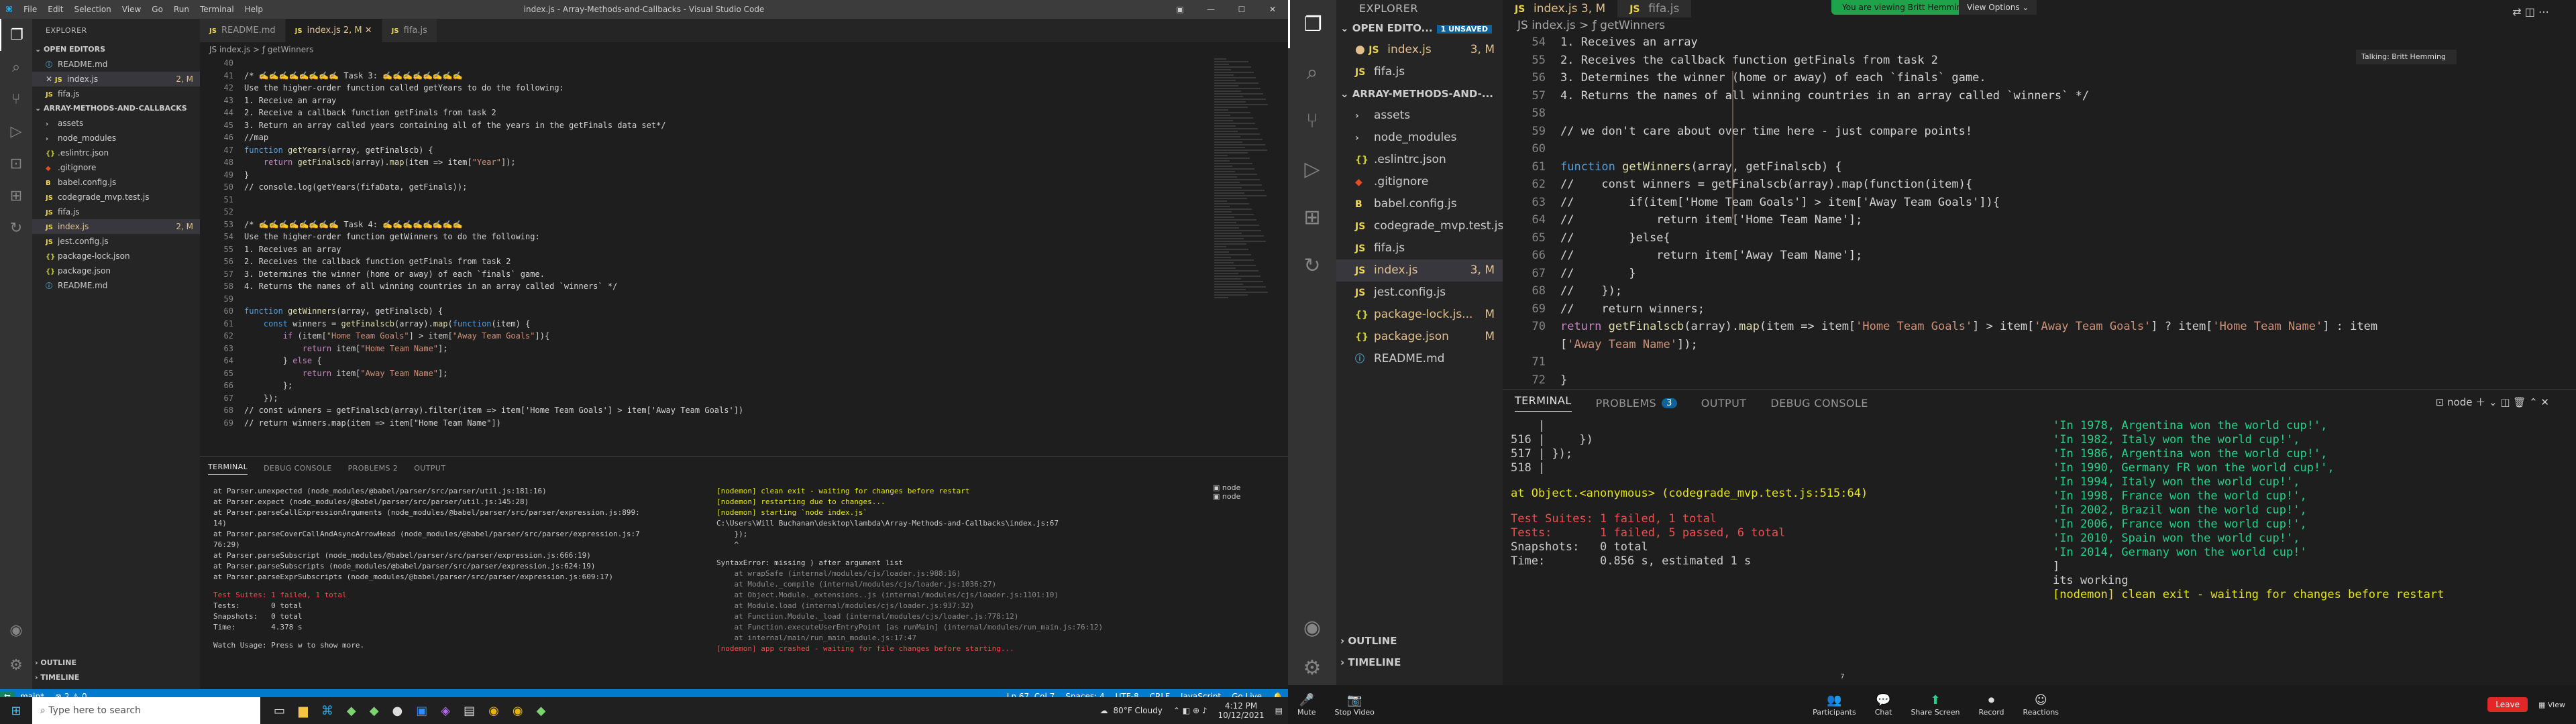 This screenshot has width=2576, height=724. What do you see at coordinates (1241, 715) in the screenshot?
I see `clock-date: 10/12/2021` at bounding box center [1241, 715].